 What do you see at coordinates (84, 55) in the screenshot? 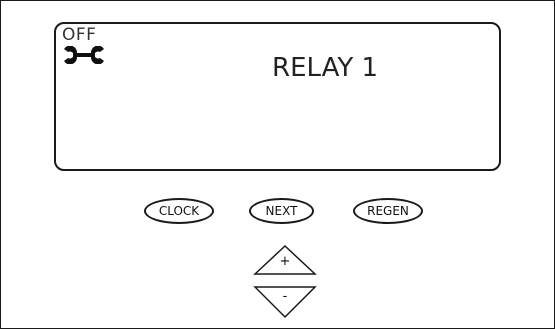
I see `wrench-icon` at bounding box center [84, 55].